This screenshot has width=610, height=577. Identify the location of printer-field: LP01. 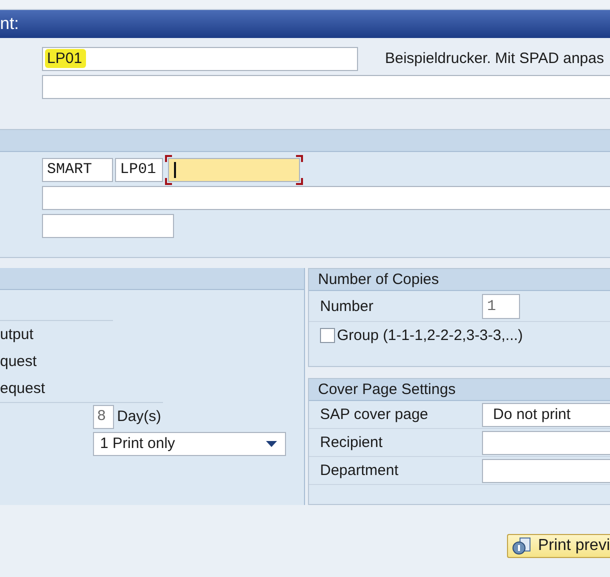
(200, 58).